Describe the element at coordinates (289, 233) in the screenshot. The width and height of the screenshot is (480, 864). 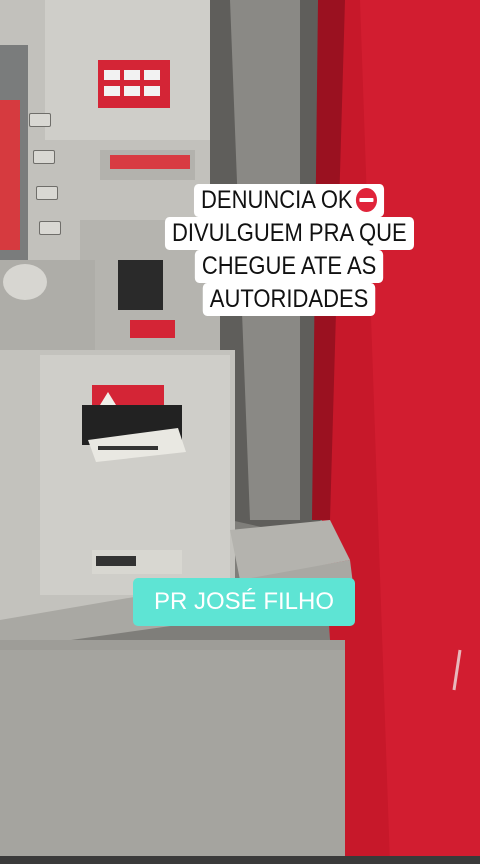
I see `caption-line-2: DIVULGUEM PRA QUE` at that location.